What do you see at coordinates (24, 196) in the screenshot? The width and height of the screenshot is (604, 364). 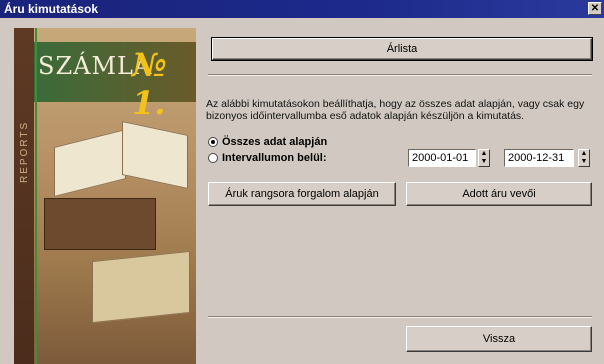 I see `side-band` at bounding box center [24, 196].